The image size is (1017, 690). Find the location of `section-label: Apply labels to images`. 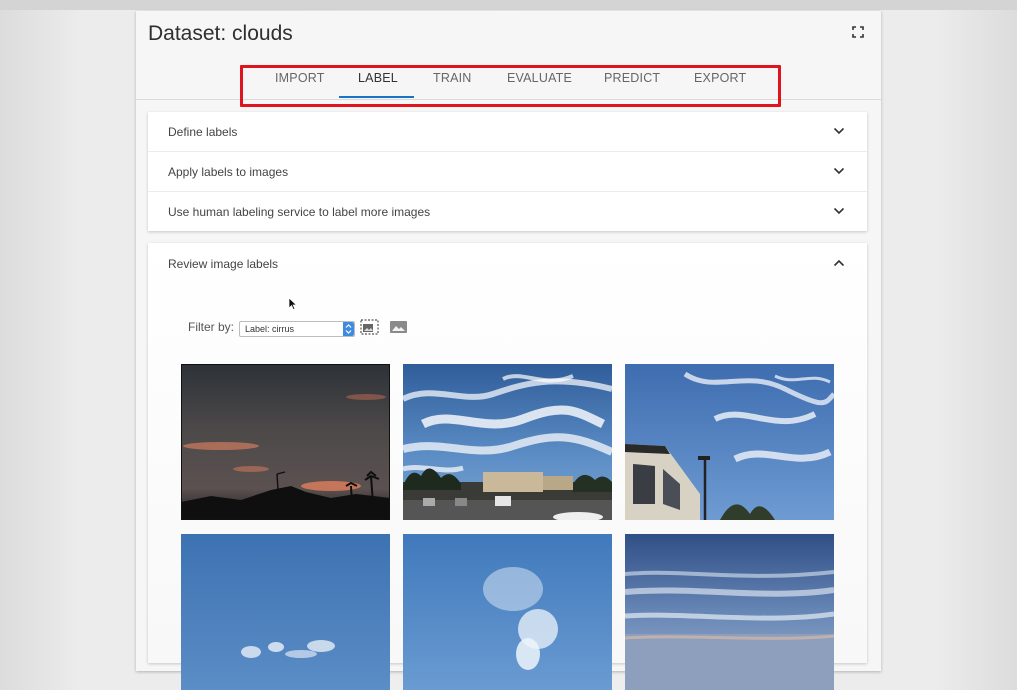

section-label: Apply labels to images is located at coordinates (228, 172).